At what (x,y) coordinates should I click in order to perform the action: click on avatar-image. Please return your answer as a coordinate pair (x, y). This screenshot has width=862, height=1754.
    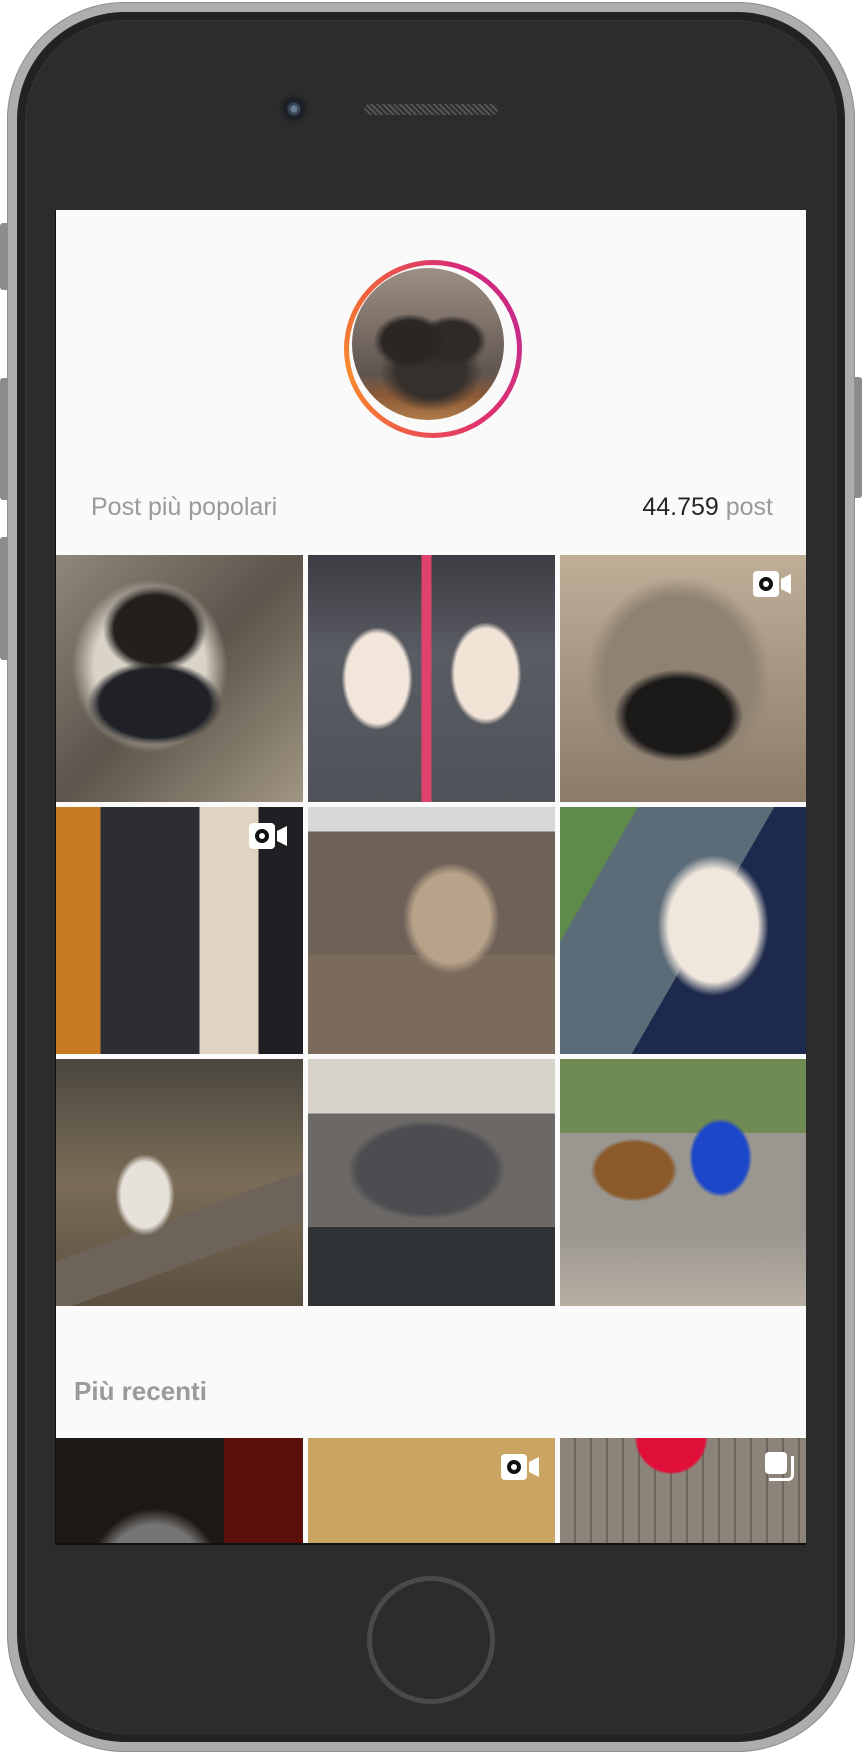
    Looking at the image, I should click on (428, 344).